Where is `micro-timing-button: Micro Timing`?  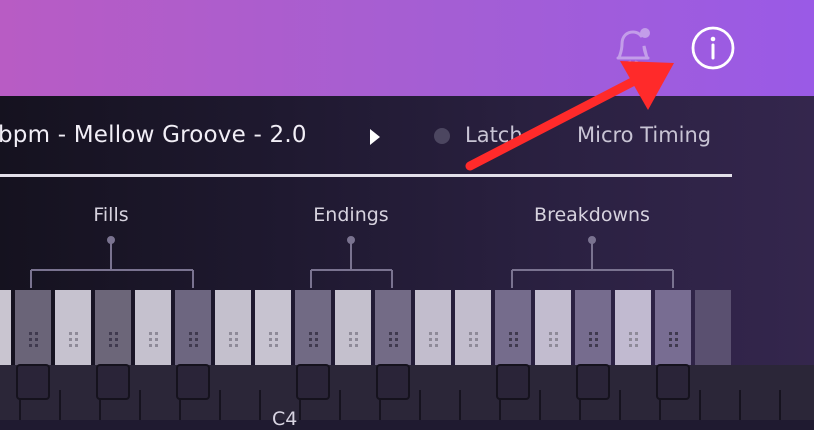 micro-timing-button: Micro Timing is located at coordinates (644, 135).